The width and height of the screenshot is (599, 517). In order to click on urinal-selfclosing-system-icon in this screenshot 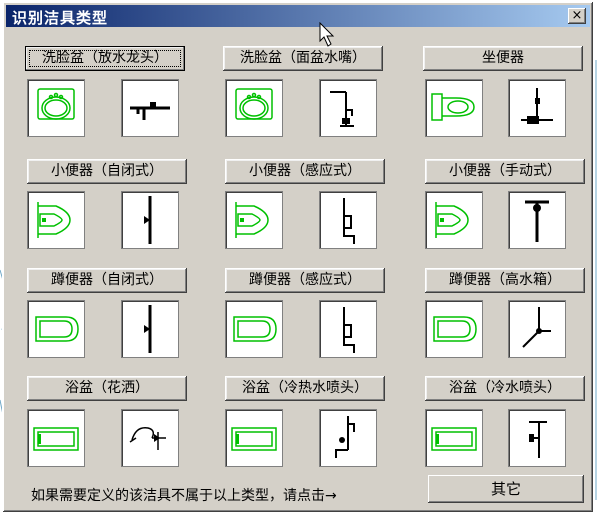, I will do `click(150, 220)`.